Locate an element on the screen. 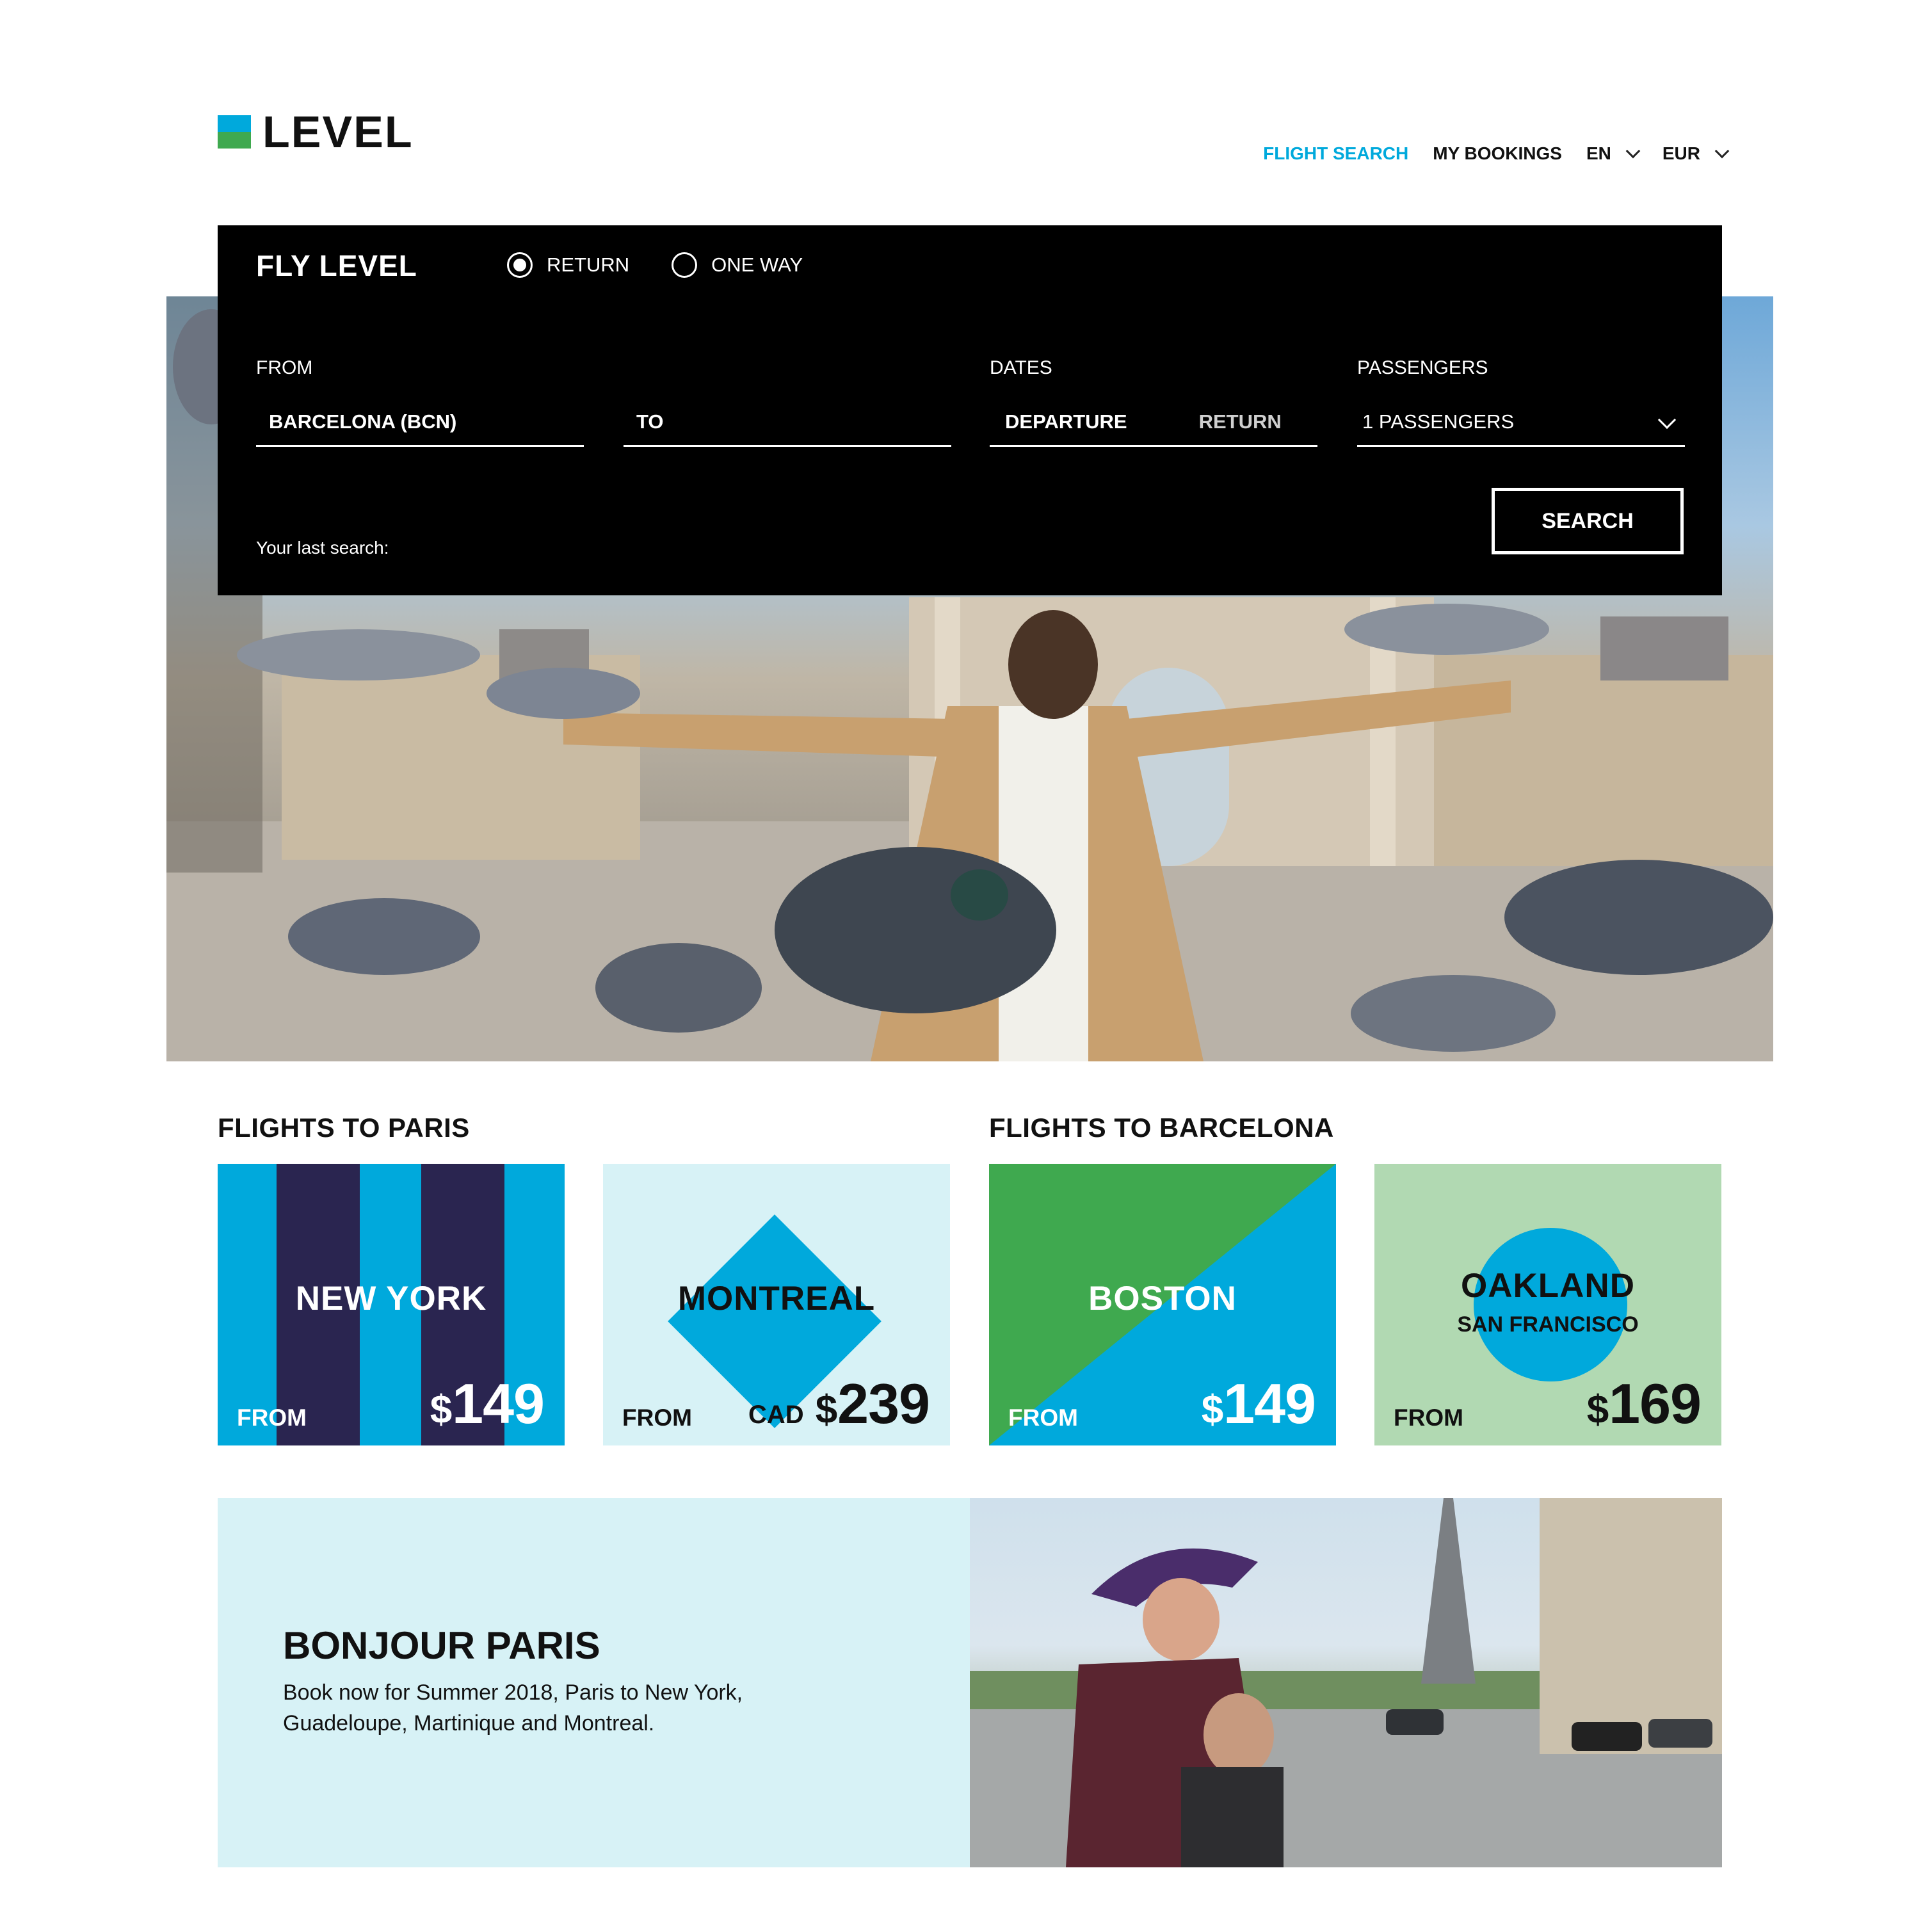 The width and height of the screenshot is (1932, 1932). nav-my-bookings: MY BOOKINGS is located at coordinates (1497, 153).